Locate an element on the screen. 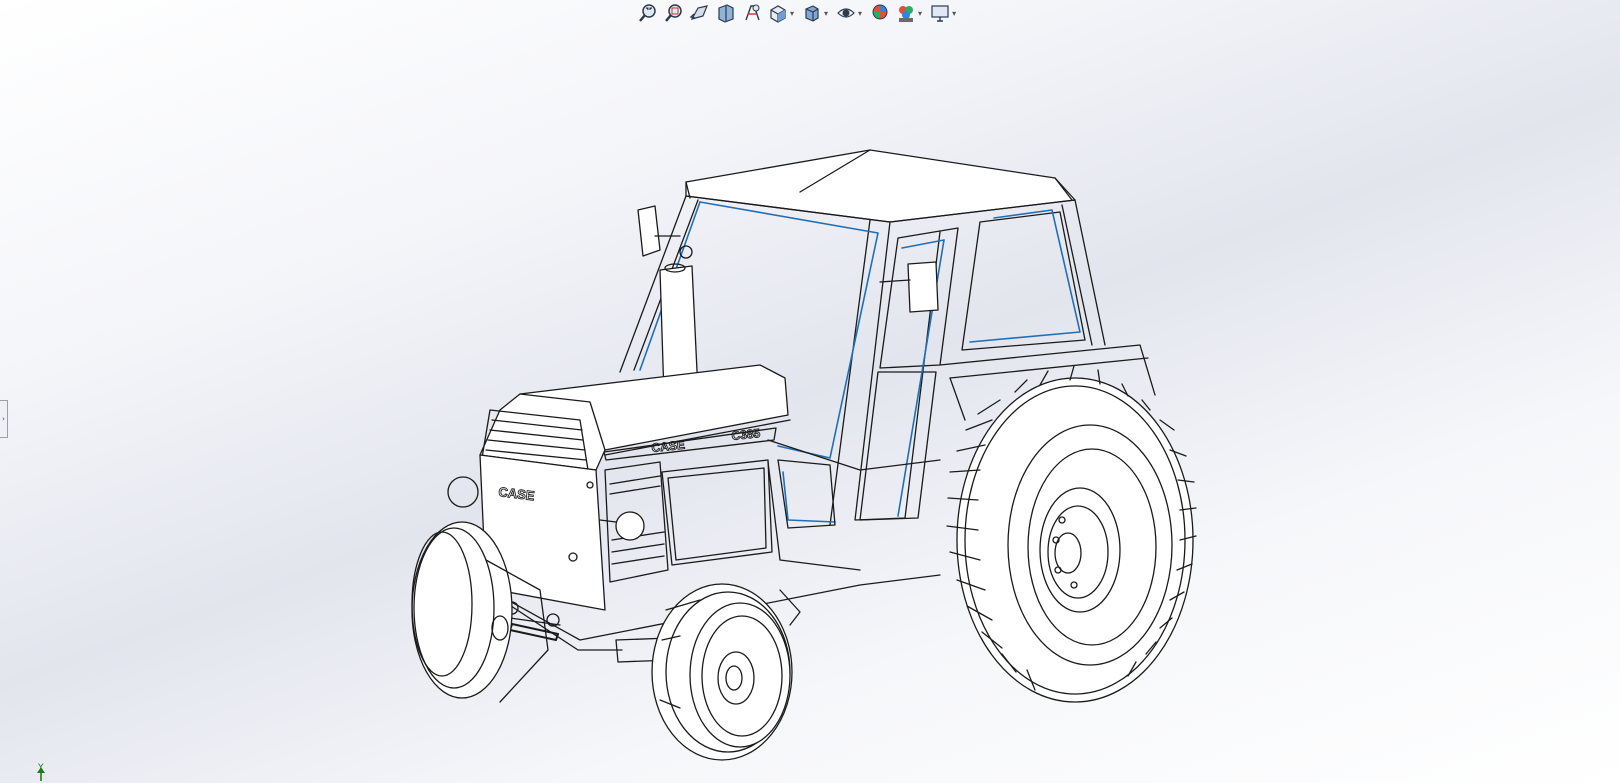  zoom-to-area-icon is located at coordinates (673, 13).